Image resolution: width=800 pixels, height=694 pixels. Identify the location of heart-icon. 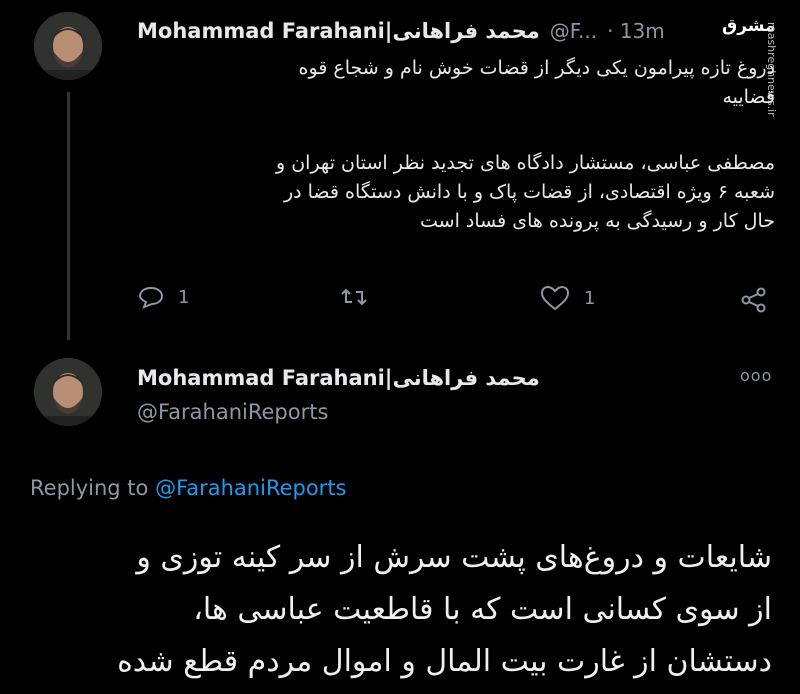
(555, 298).